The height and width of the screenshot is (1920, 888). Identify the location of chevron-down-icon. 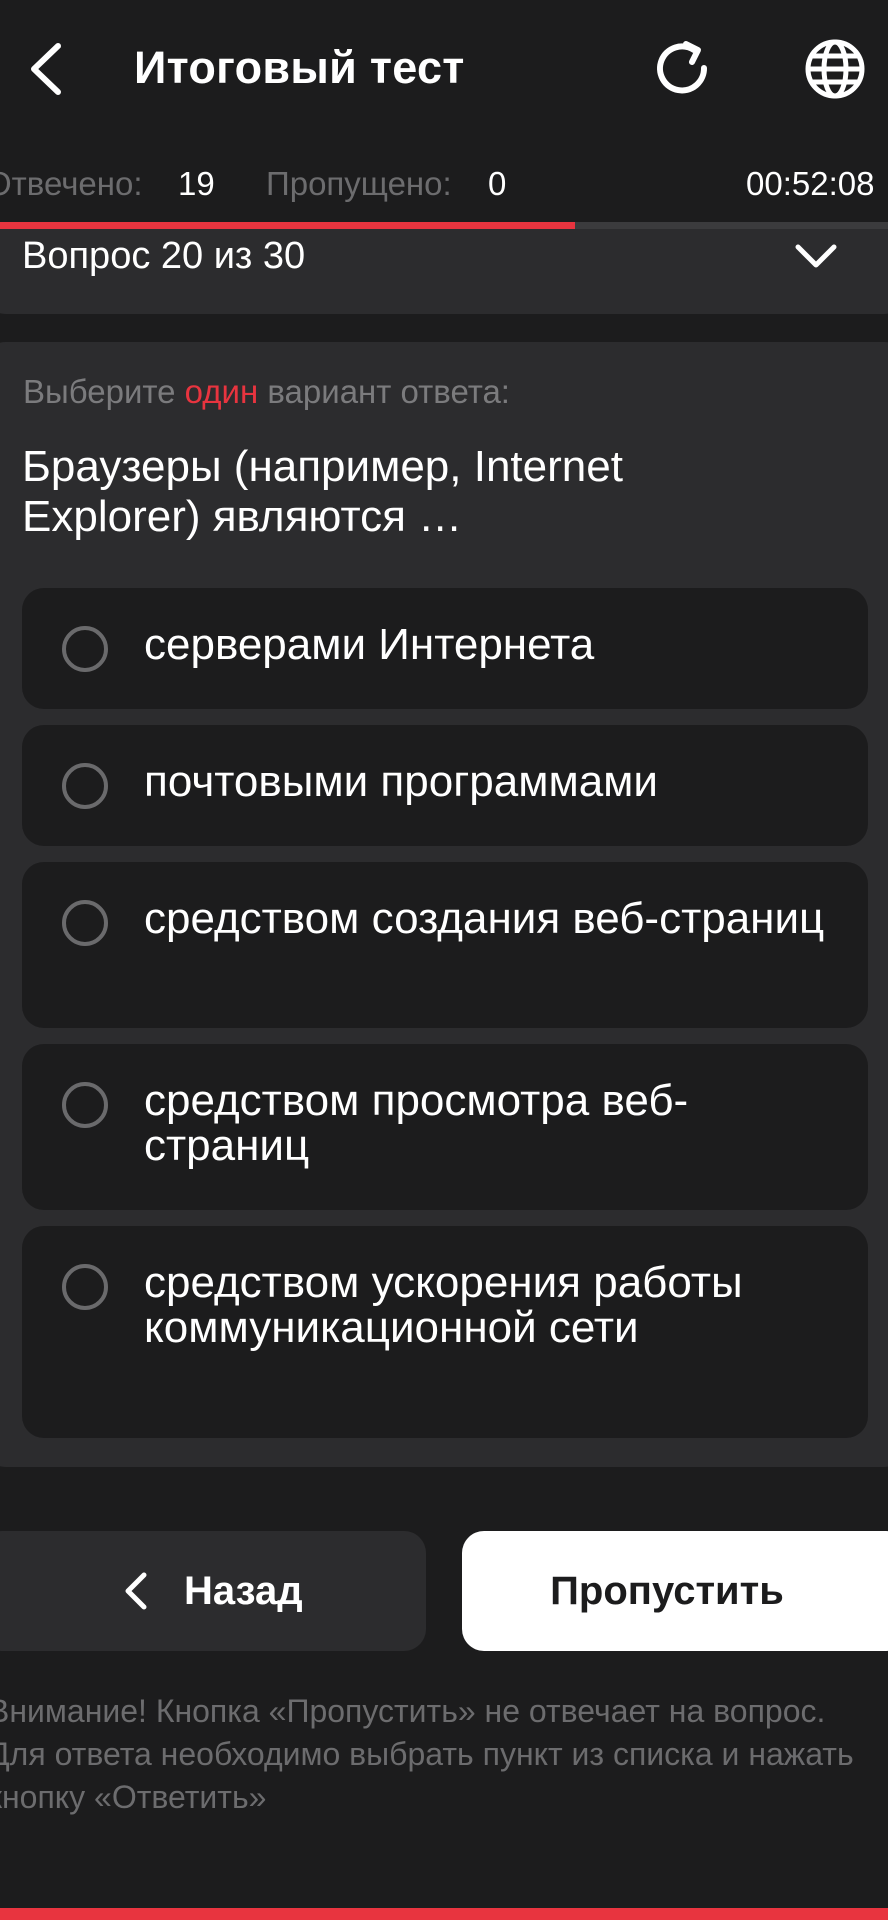
(816, 257).